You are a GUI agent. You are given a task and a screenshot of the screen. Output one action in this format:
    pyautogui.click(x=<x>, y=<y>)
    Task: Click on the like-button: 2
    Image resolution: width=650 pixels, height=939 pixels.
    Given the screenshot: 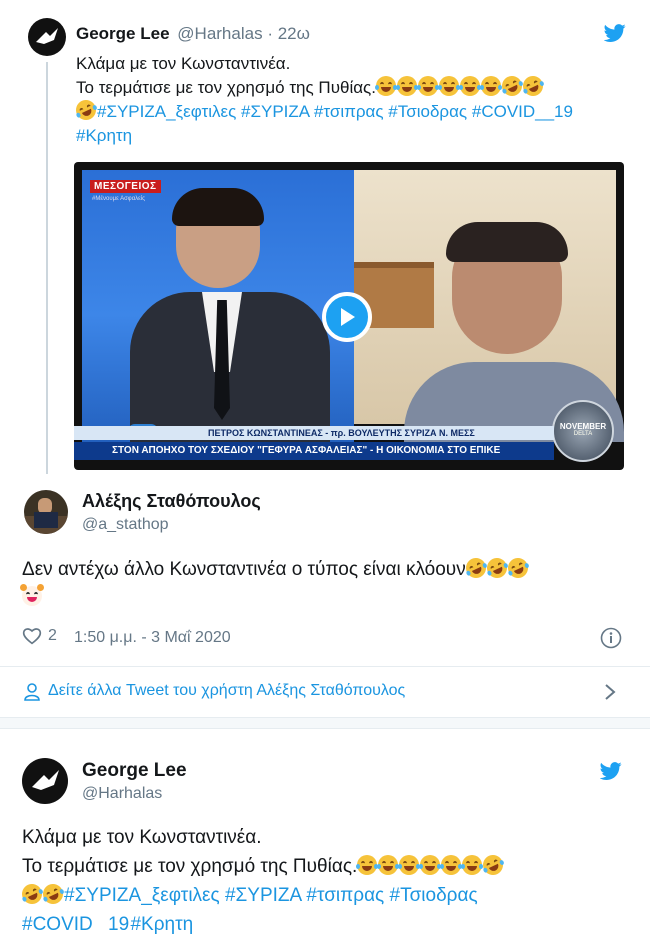 What is the action you would take?
    pyautogui.click(x=39, y=636)
    